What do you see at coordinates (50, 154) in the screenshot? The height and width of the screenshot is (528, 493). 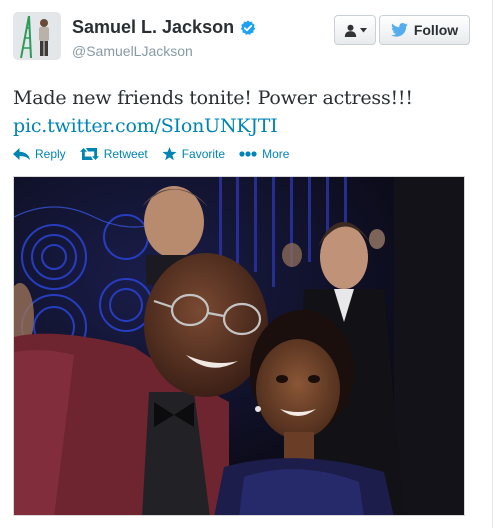 I see `reply-label: Reply` at bounding box center [50, 154].